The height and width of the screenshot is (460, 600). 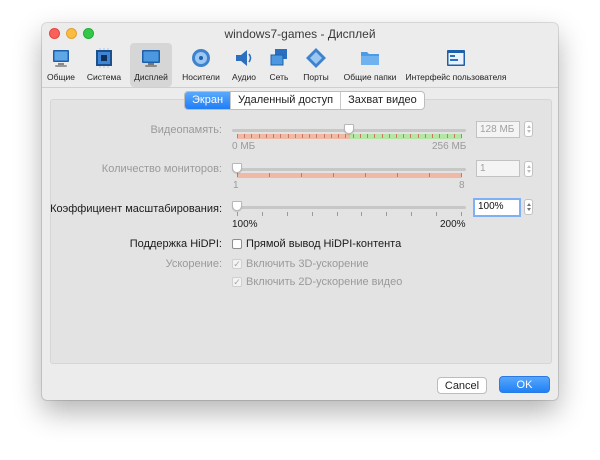 I want to click on monitor-count-field: 1, so click(x=498, y=168).